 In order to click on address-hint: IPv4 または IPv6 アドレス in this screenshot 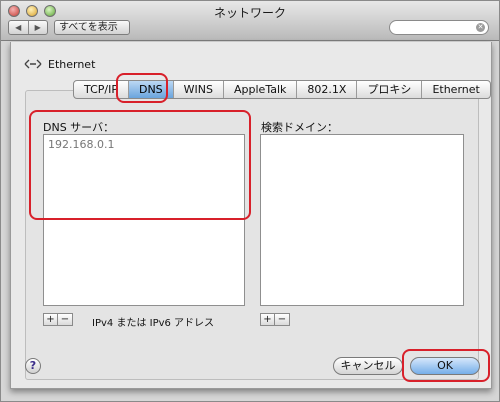, I will do `click(153, 323)`.